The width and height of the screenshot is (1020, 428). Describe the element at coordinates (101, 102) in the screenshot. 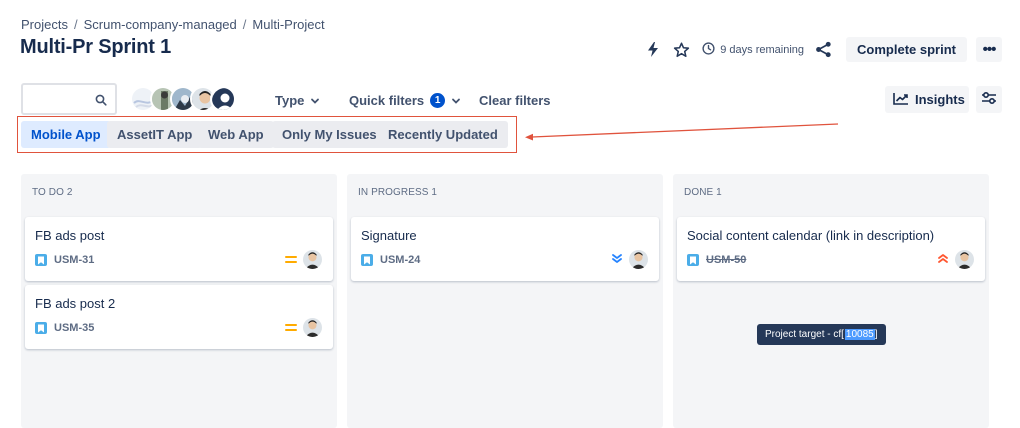

I see `search-icon` at that location.